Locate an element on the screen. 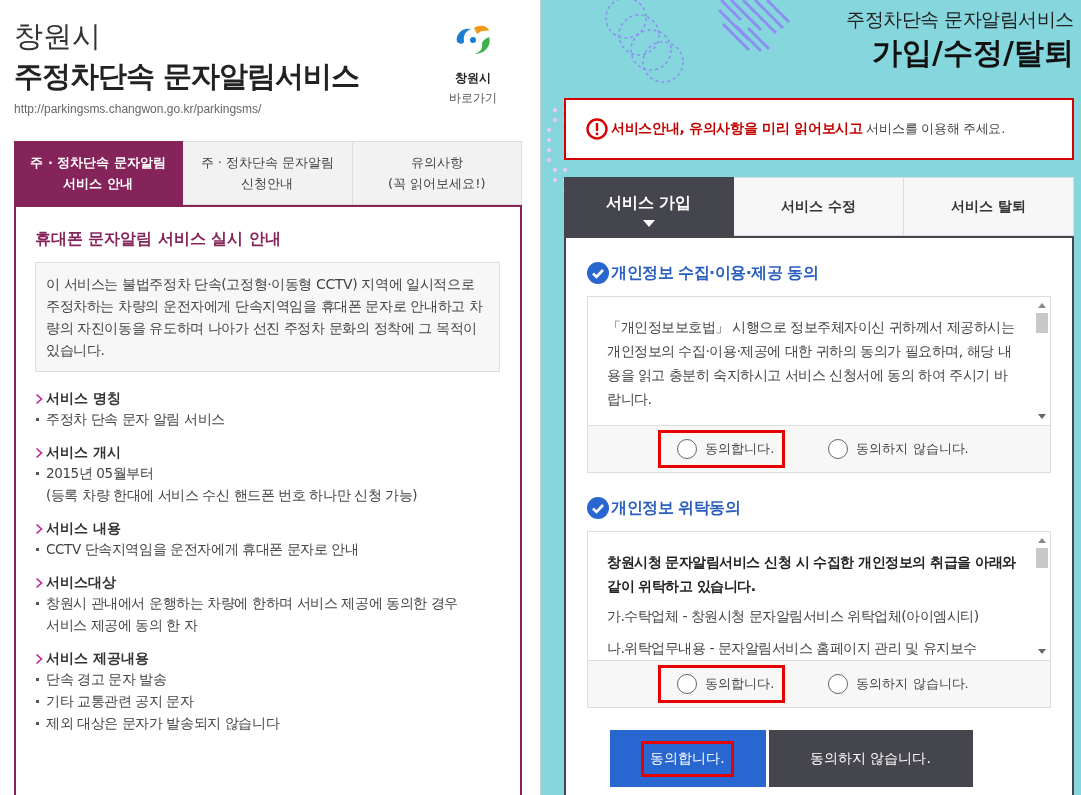 The width and height of the screenshot is (1081, 795). city-homepage-link: 창원시 바로가기 is located at coordinates (473, 82).